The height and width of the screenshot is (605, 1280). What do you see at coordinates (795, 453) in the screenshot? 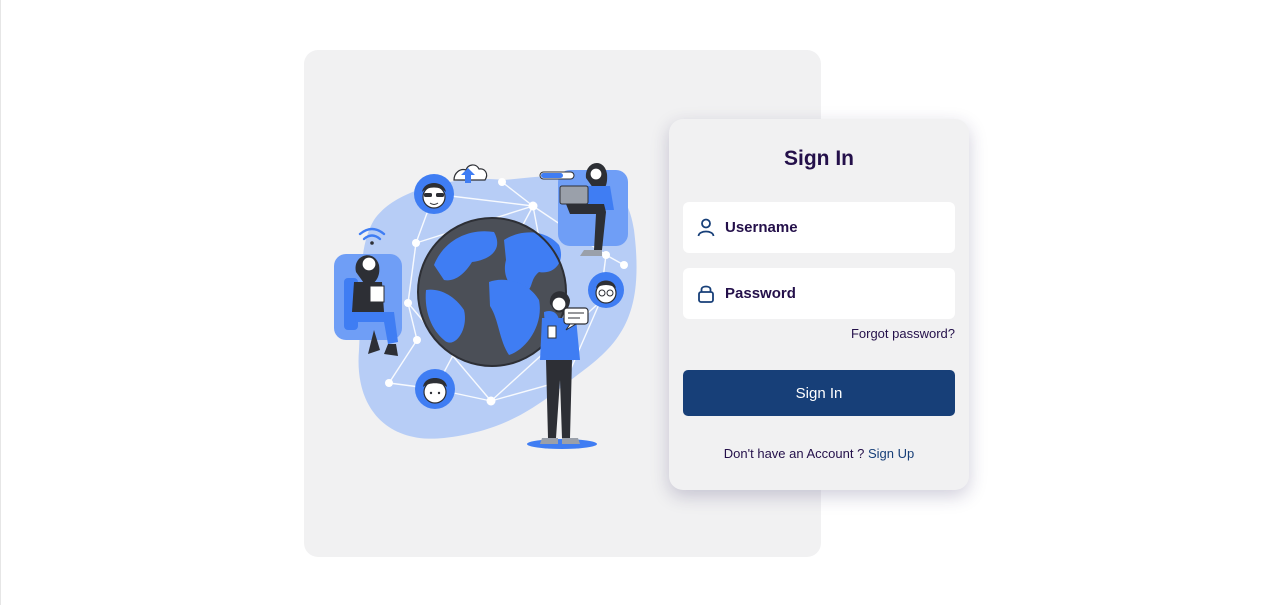
I see `signup-prompt: Don't have an Account ?` at bounding box center [795, 453].